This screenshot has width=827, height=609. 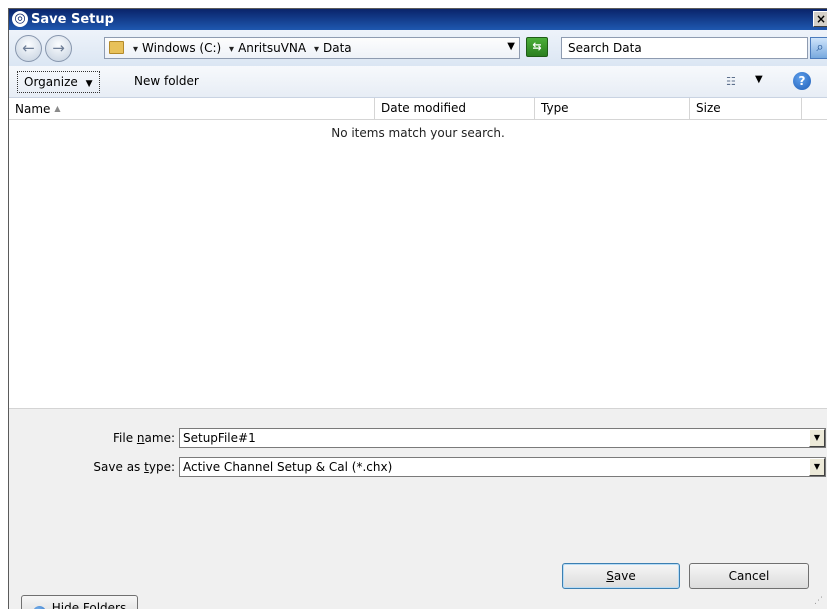 I want to click on resize-grip-icon: ⋰, so click(x=819, y=601).